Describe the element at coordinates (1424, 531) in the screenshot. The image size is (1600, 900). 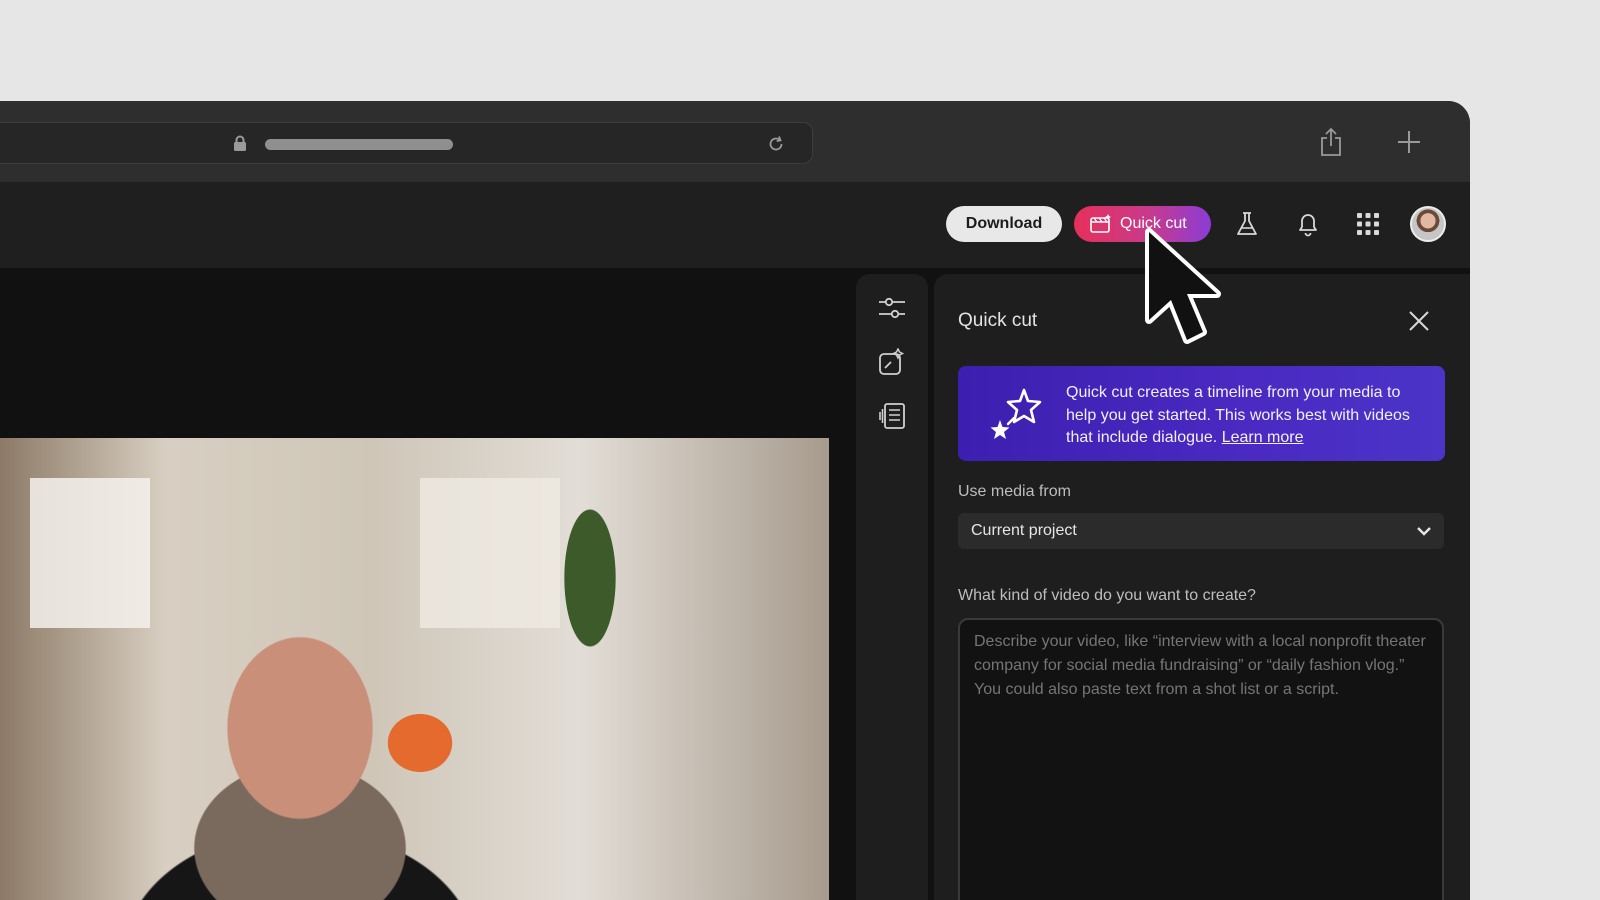
I see `chevron-down-icon` at that location.